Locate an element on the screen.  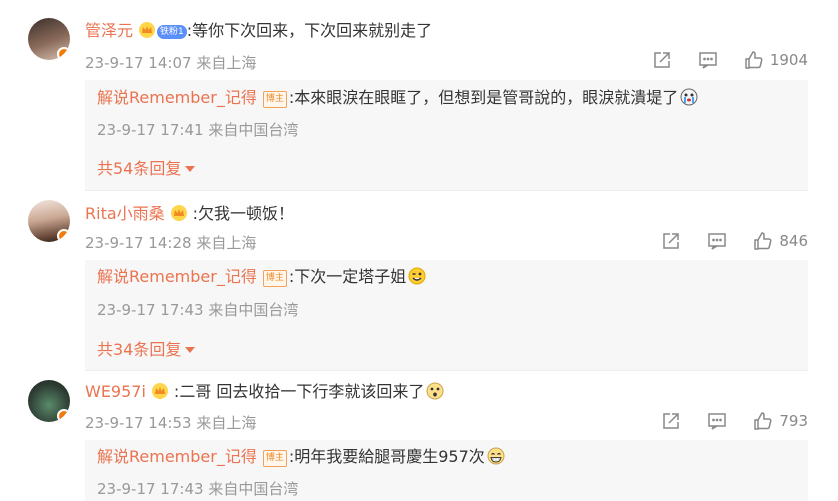
comment-username: Rita小雨桑 is located at coordinates (125, 213).